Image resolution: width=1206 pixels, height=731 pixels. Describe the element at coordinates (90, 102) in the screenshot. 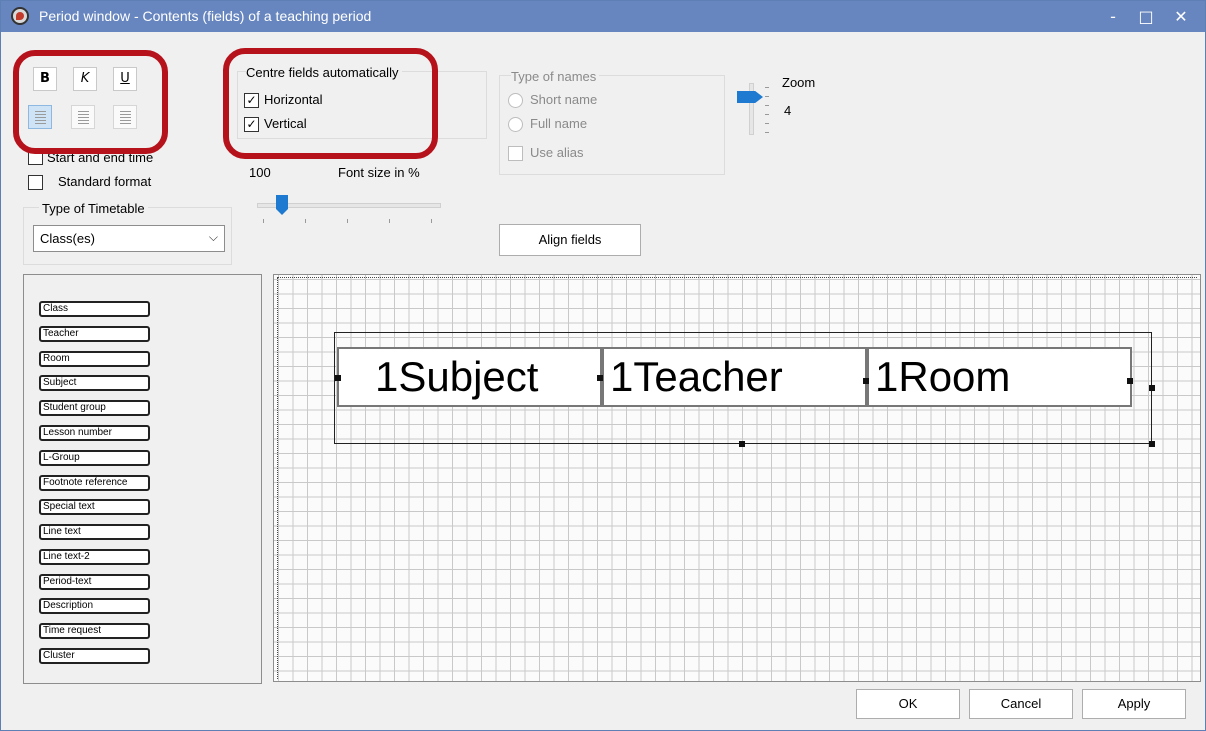

I see `format-buttons-highlight` at that location.